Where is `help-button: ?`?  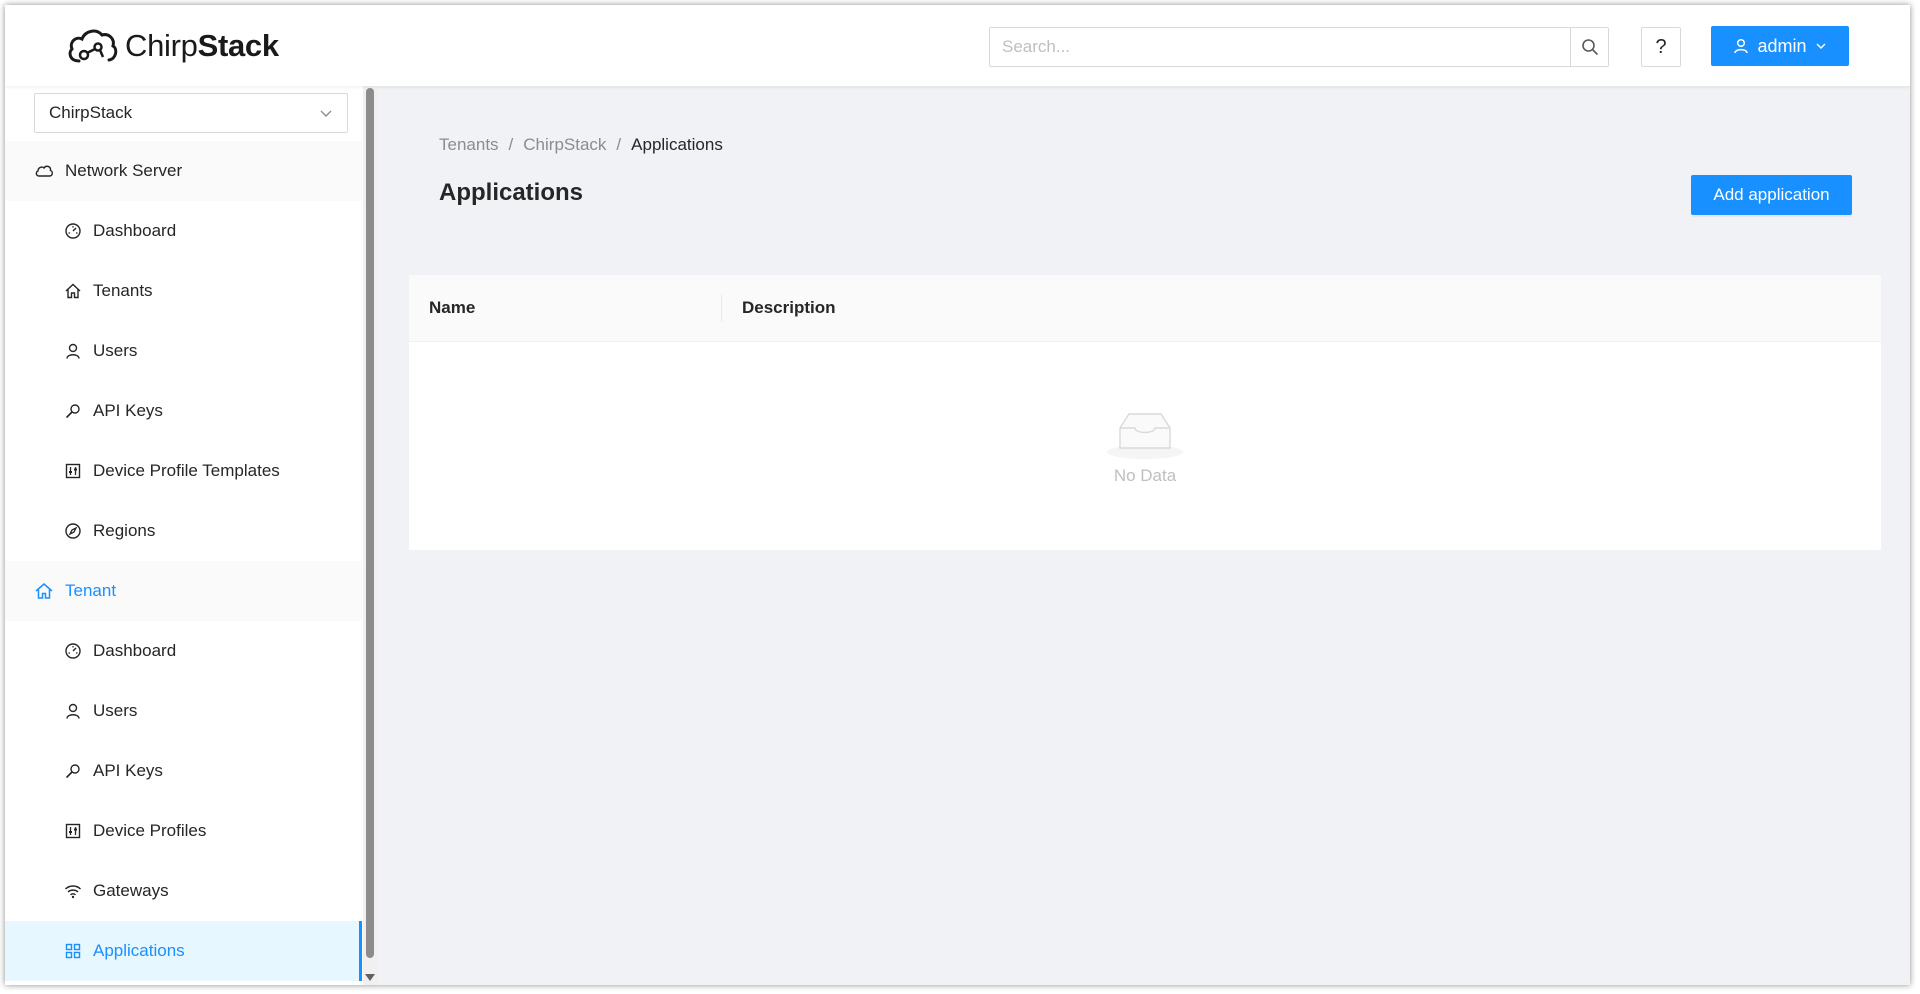
help-button: ? is located at coordinates (1661, 47).